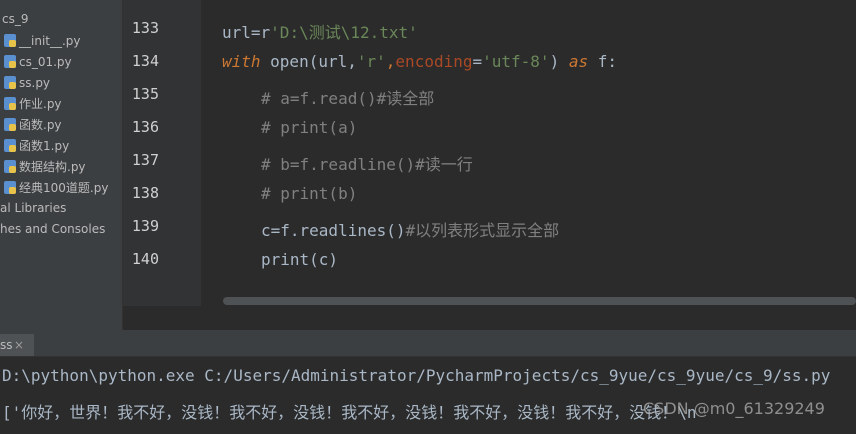 This screenshot has width=856, height=434. What do you see at coordinates (309, 193) in the screenshot?
I see `code-line-138: # print(b)` at bounding box center [309, 193].